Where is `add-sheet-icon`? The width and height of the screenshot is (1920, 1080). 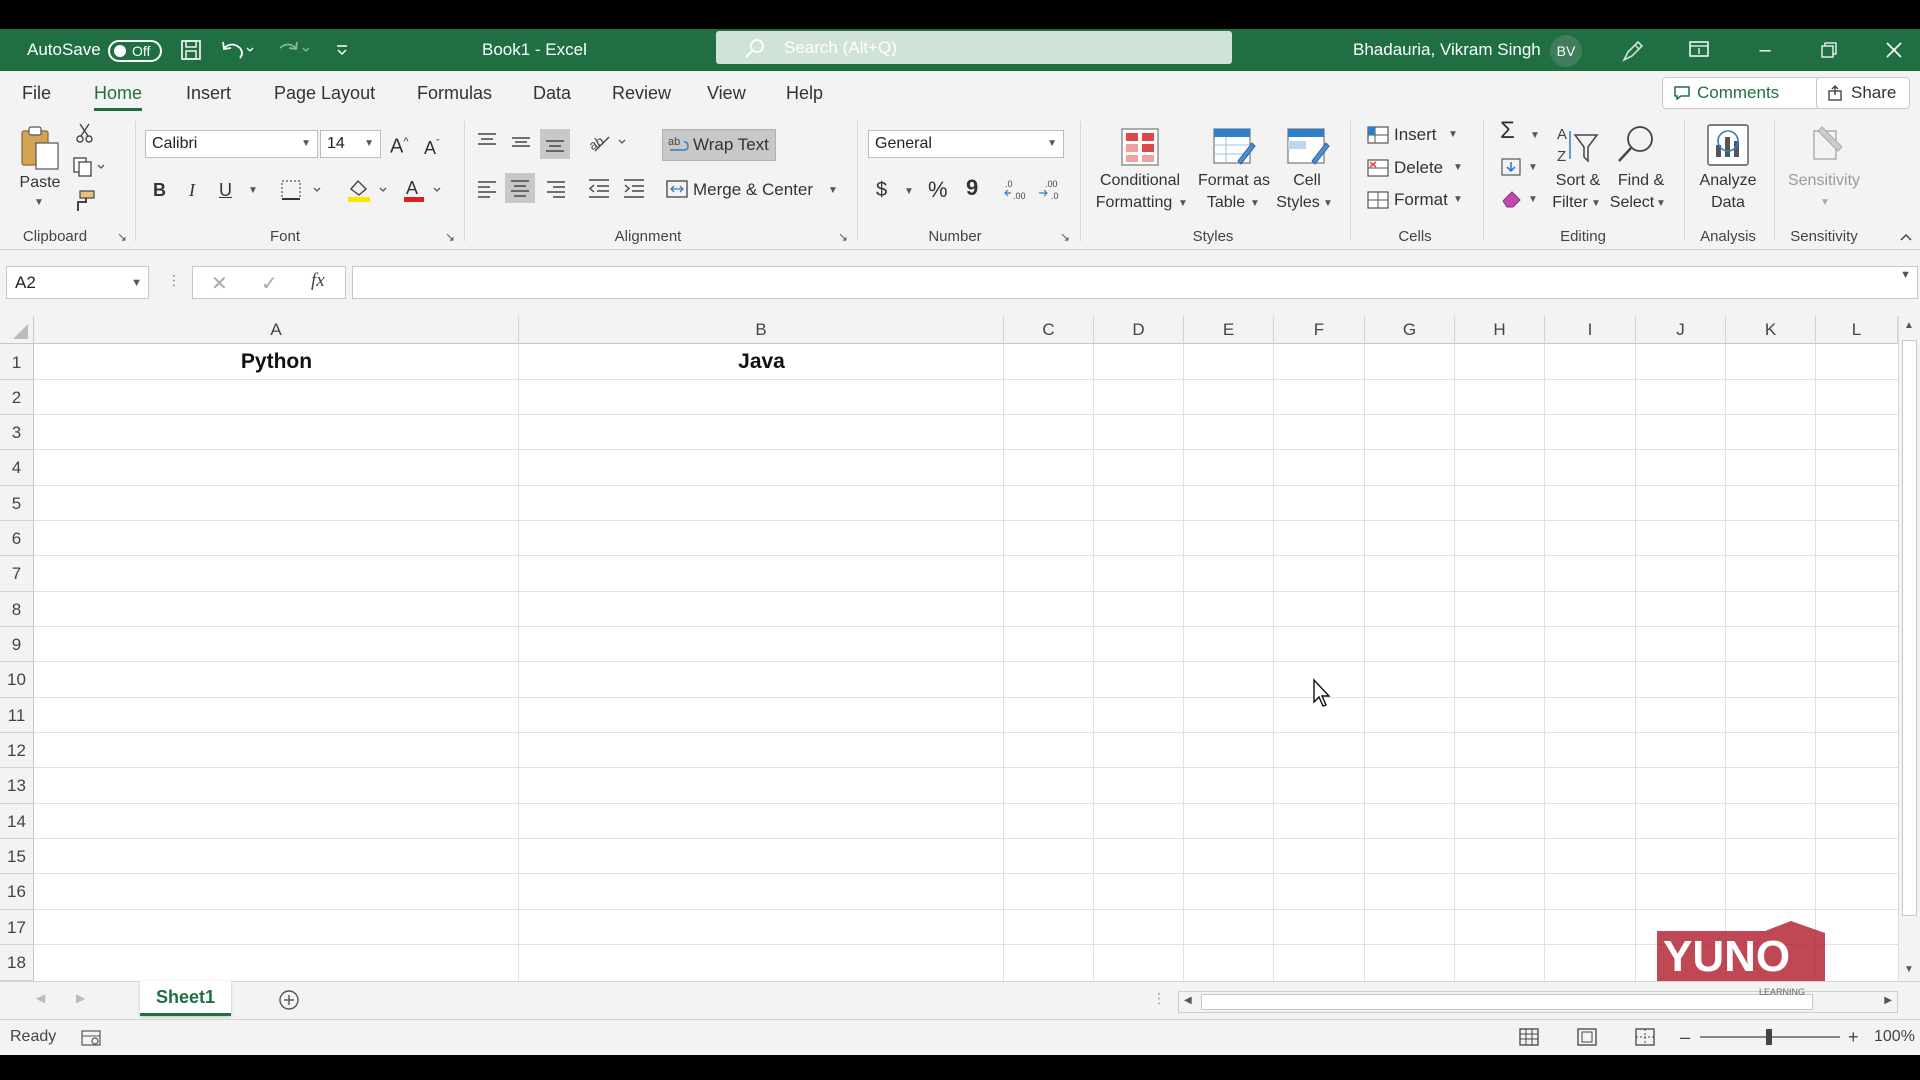 add-sheet-icon is located at coordinates (289, 1000).